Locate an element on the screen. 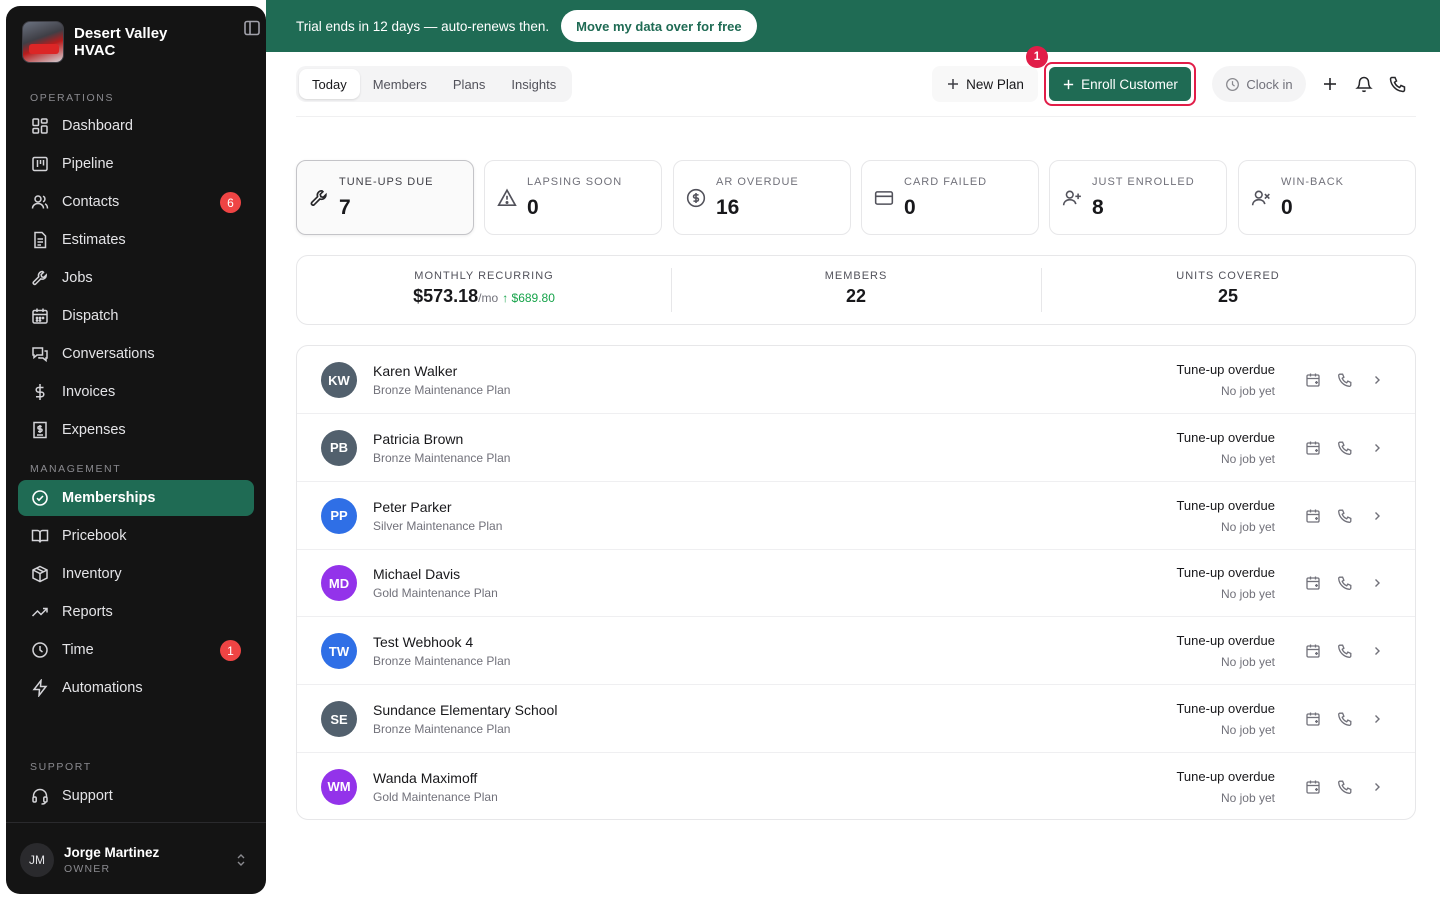 The image size is (1440, 900). sidebar-item-memberships: Memberships is located at coordinates (136, 498).